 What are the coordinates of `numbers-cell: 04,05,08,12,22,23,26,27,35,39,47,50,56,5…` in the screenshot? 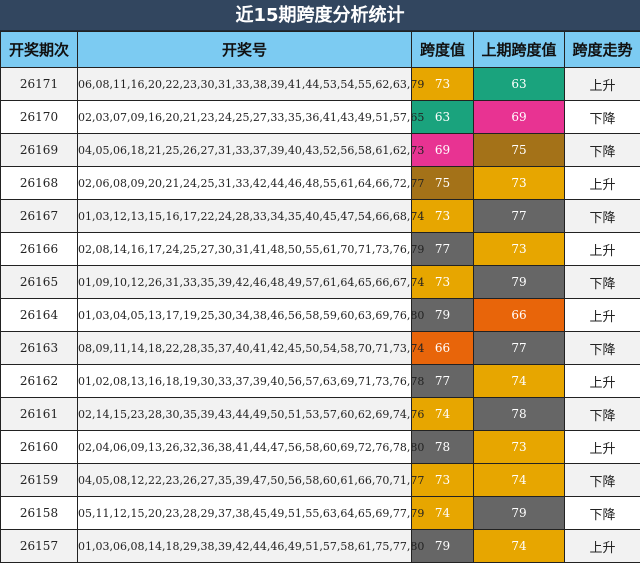 It's located at (245, 480).